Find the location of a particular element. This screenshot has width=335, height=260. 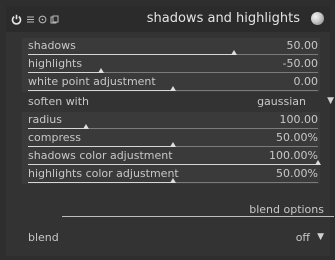

slider-label: radius is located at coordinates (45, 119).